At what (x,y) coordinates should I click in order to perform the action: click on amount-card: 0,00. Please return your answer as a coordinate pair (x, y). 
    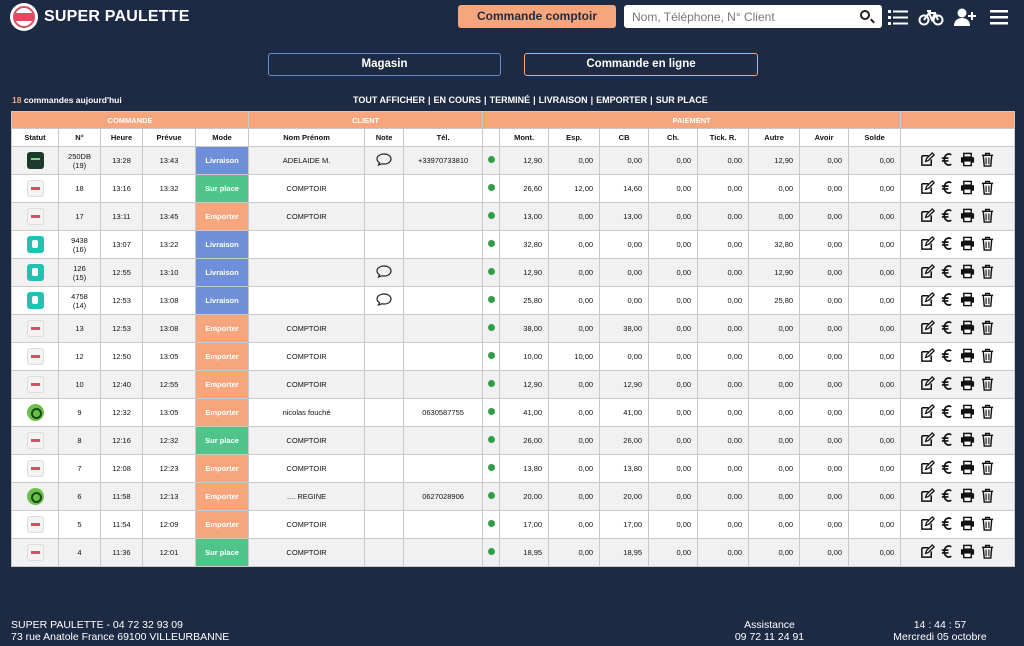
    Looking at the image, I should click on (624, 356).